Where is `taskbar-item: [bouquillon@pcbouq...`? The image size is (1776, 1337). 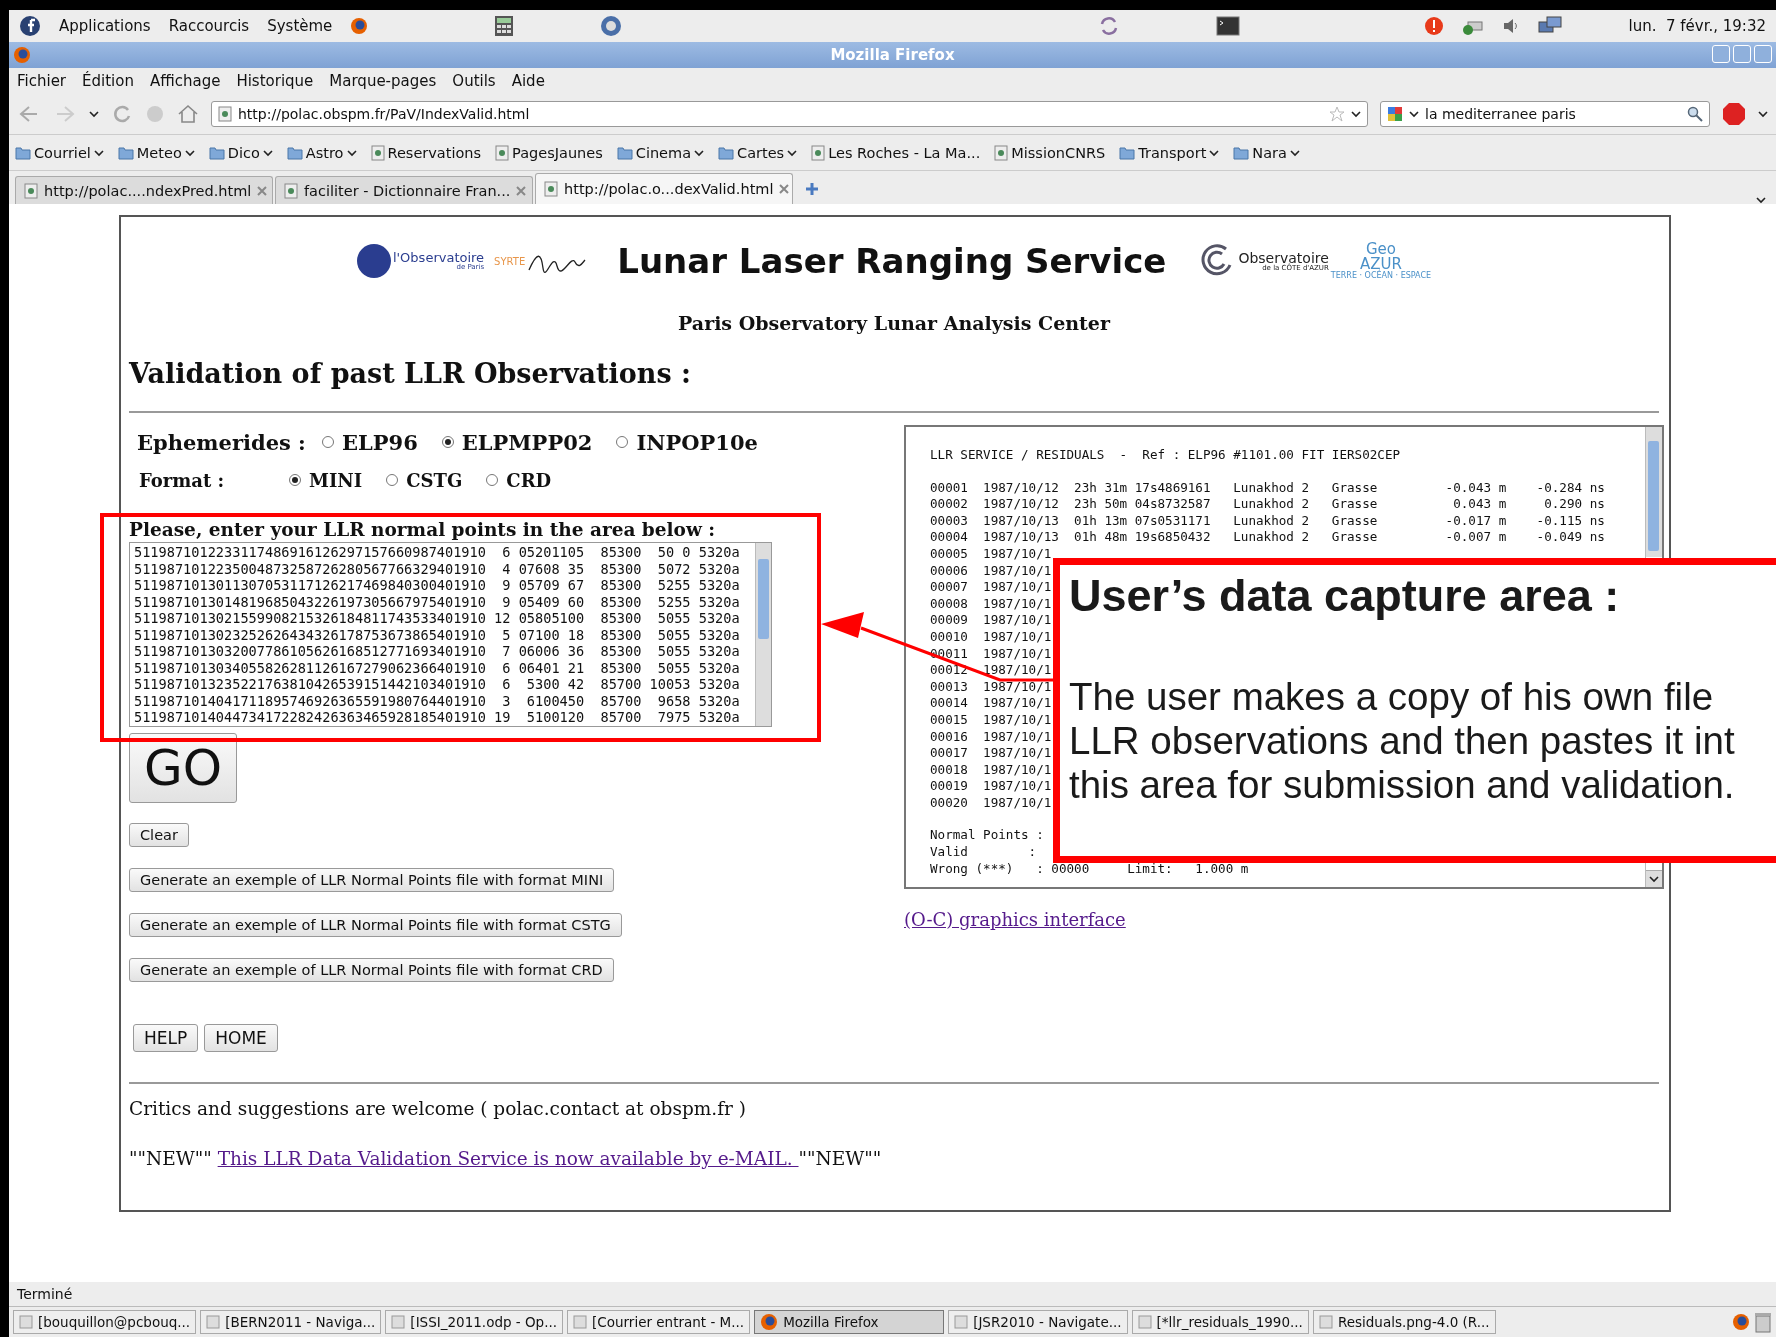
taskbar-item: [bouquillon@pcbouq... is located at coordinates (105, 1322).